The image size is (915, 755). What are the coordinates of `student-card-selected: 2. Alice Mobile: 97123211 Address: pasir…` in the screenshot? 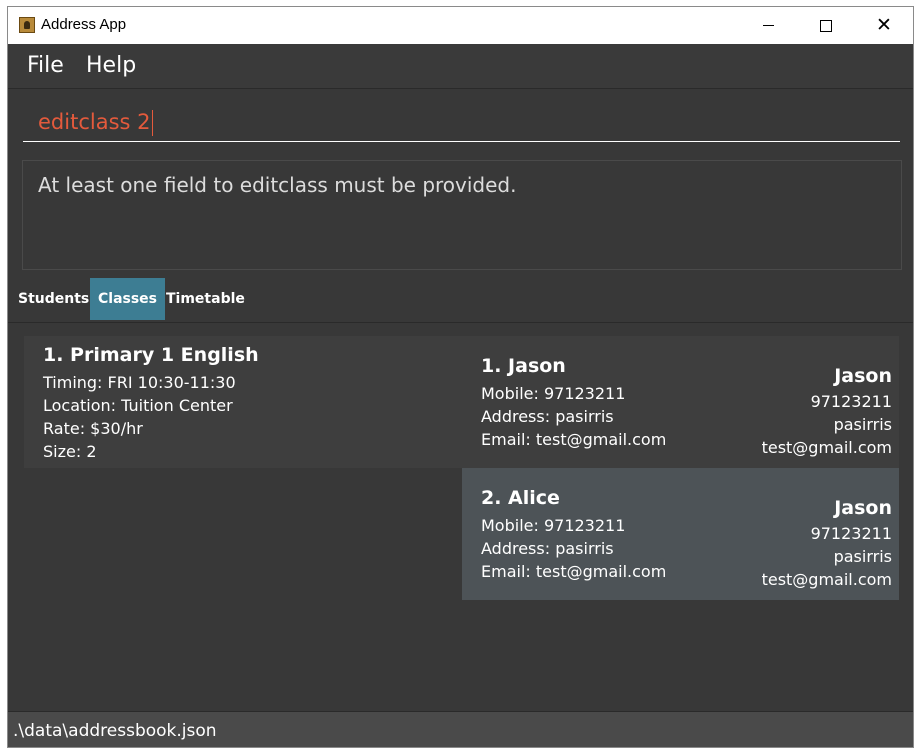 It's located at (680, 534).